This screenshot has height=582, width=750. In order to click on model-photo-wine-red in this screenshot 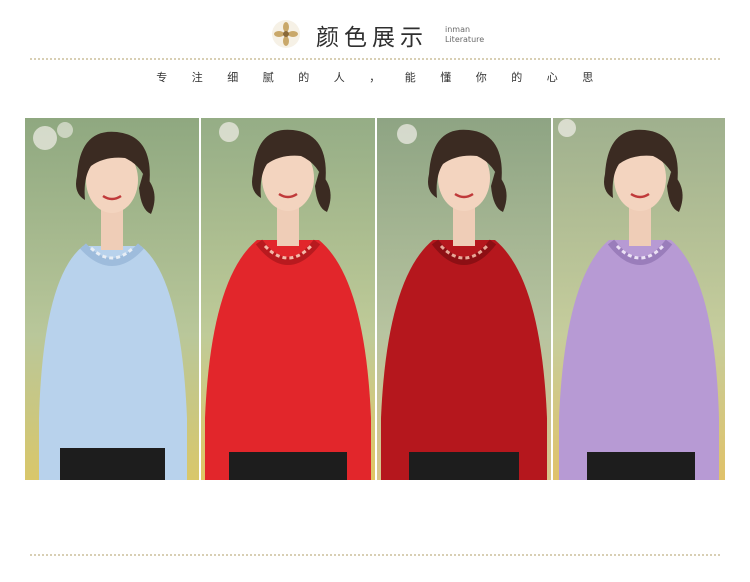, I will do `click(464, 299)`.